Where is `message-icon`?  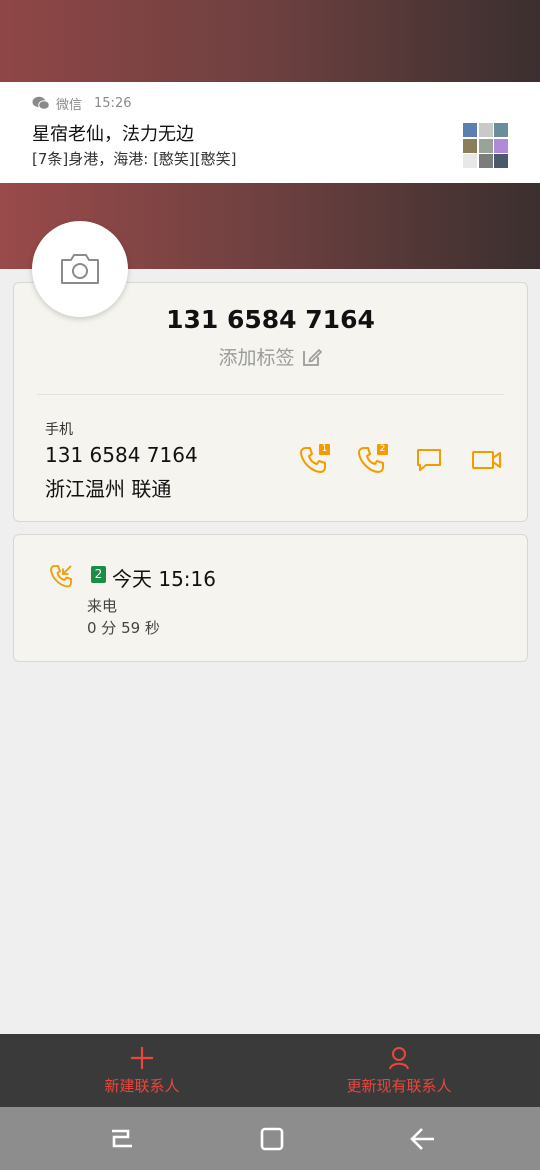
message-icon is located at coordinates (429, 460).